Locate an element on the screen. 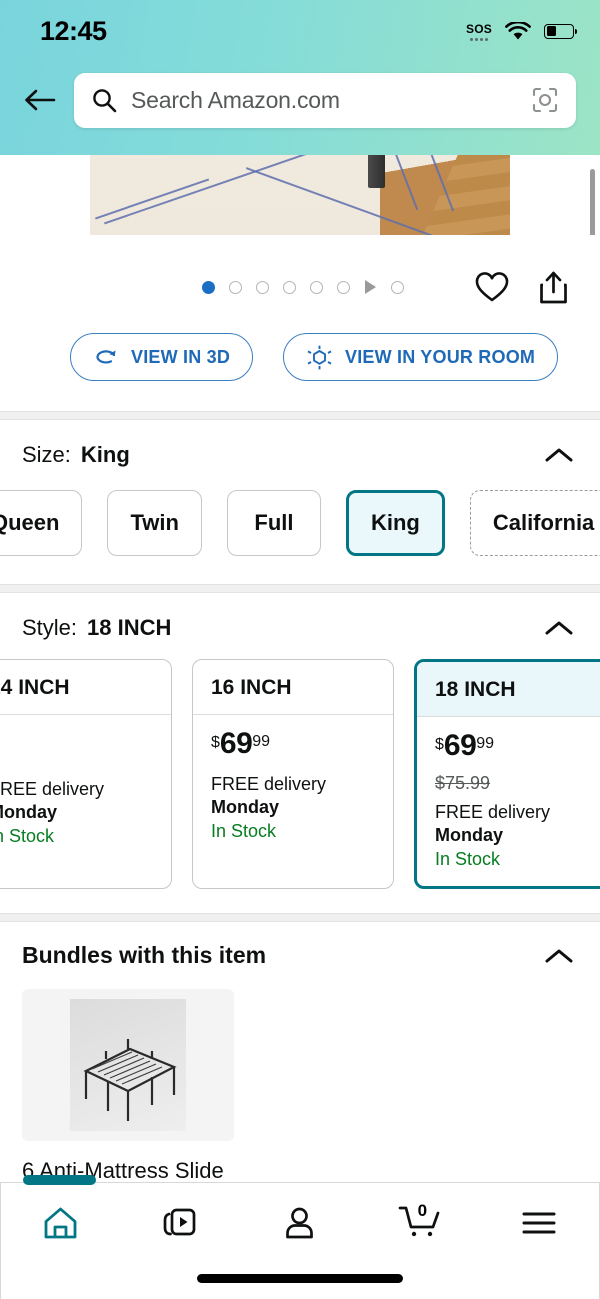  heart-icon is located at coordinates (492, 287).